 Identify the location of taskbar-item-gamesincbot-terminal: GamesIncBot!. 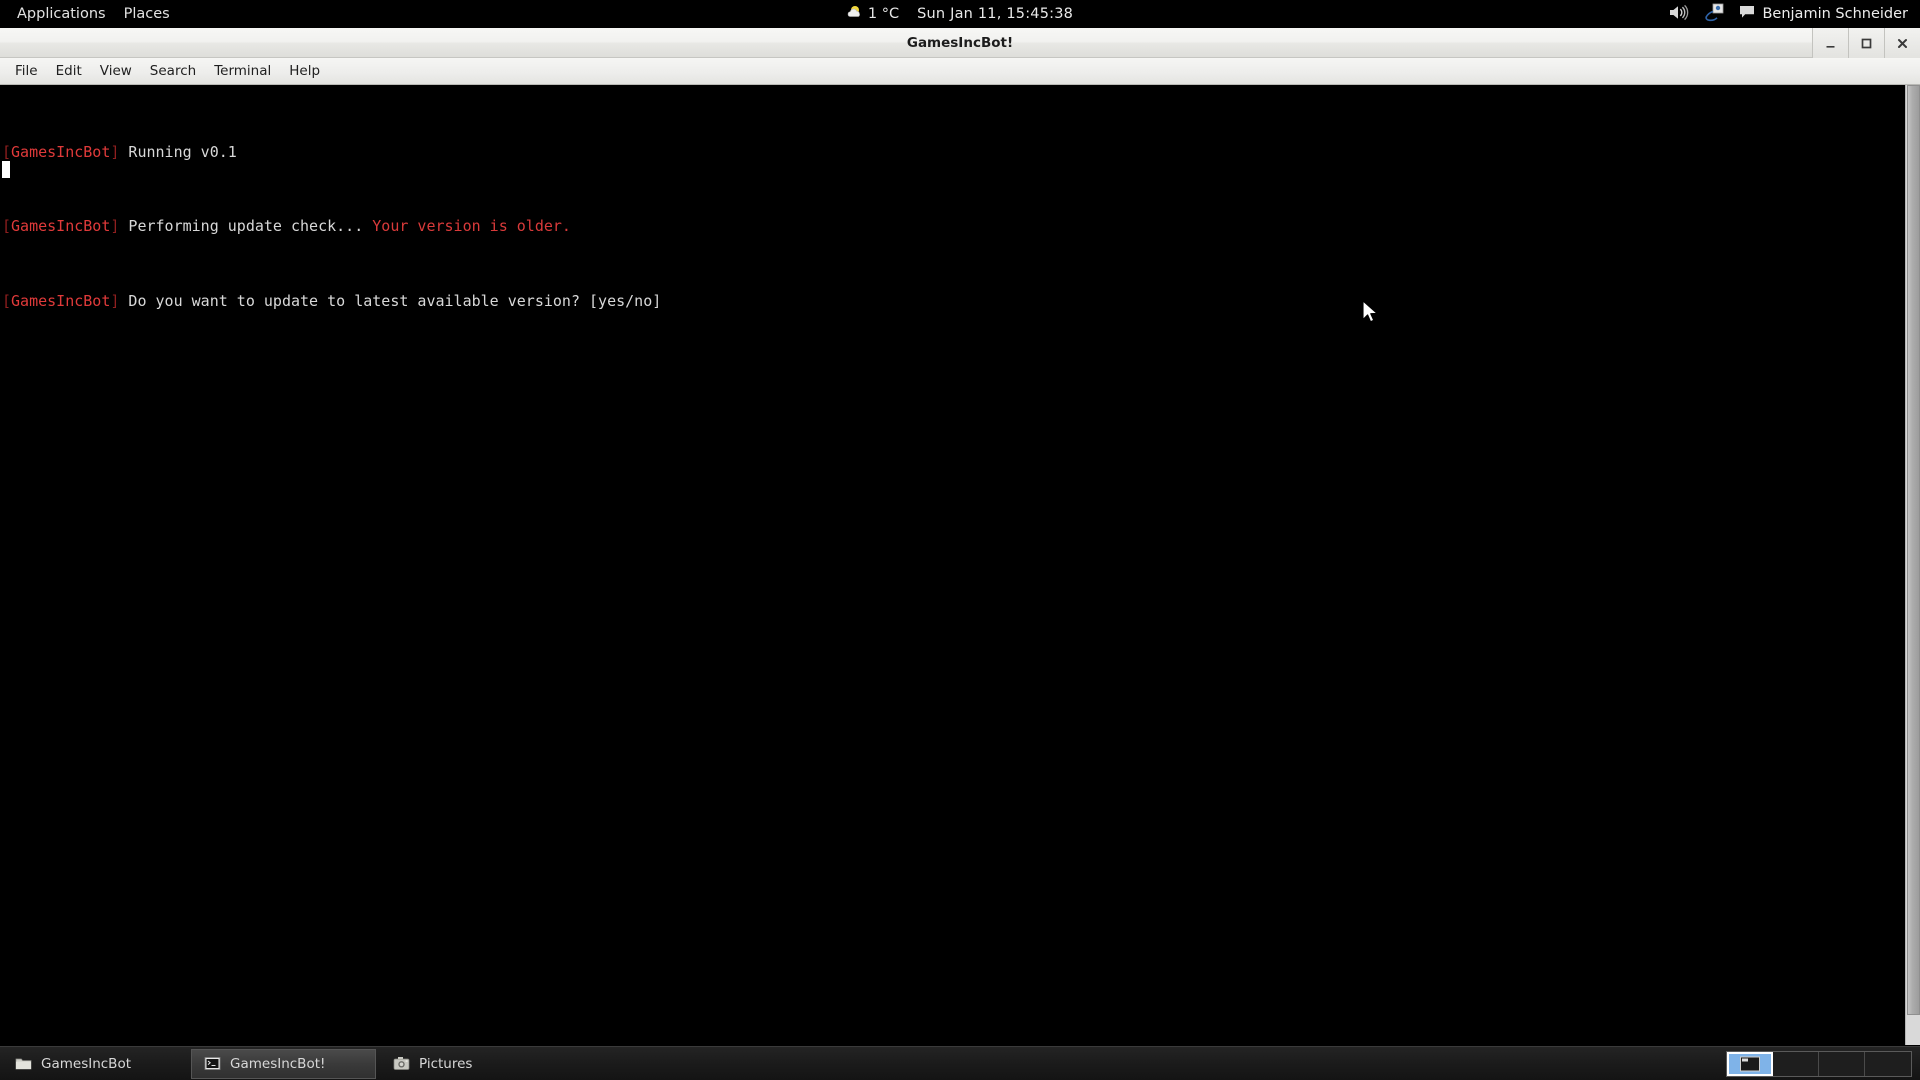
(283, 1063).